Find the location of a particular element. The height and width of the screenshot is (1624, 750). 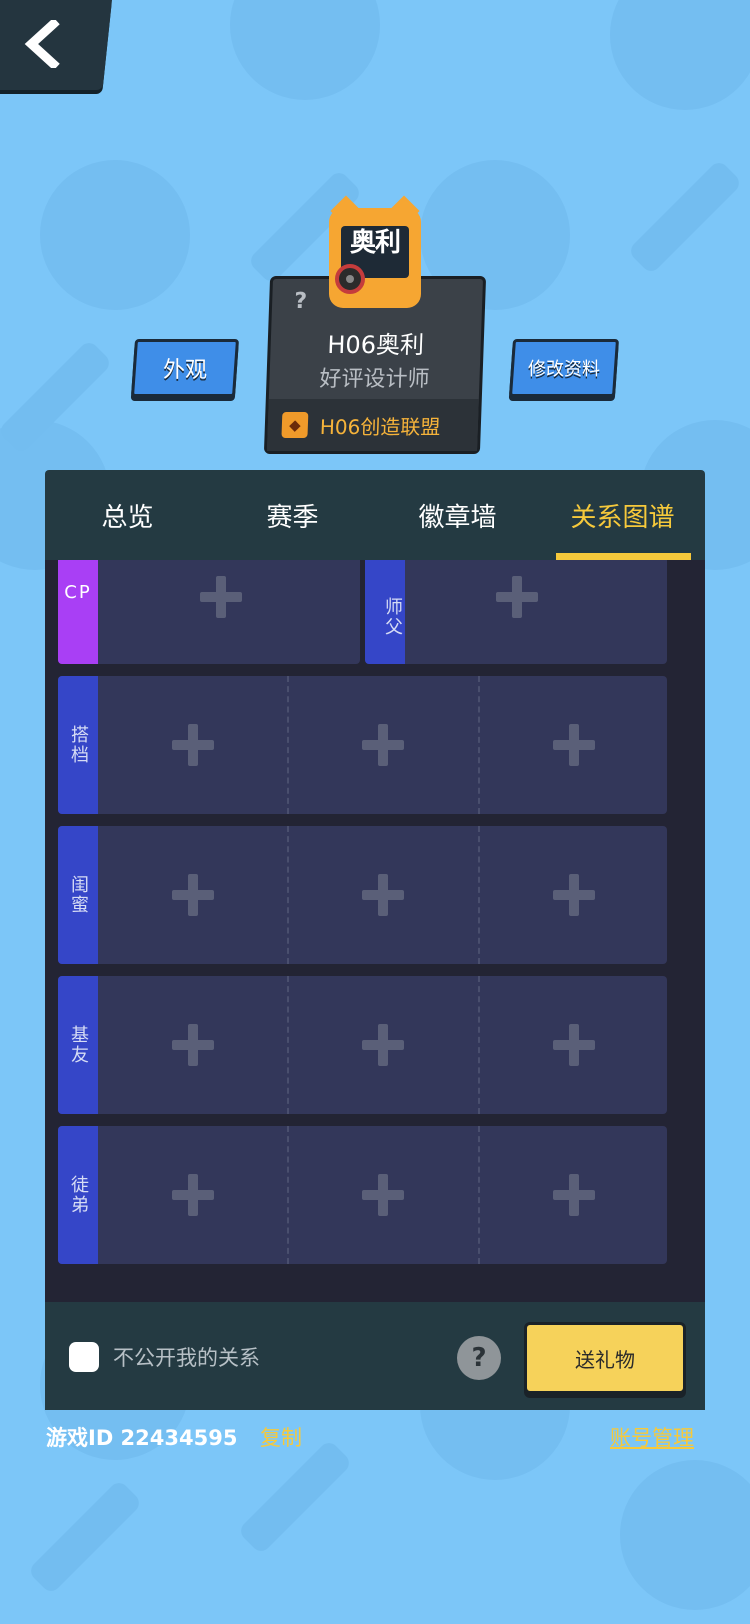

panel-footer: 不公开我的关系 ? 送礼物 is located at coordinates (375, 1356).